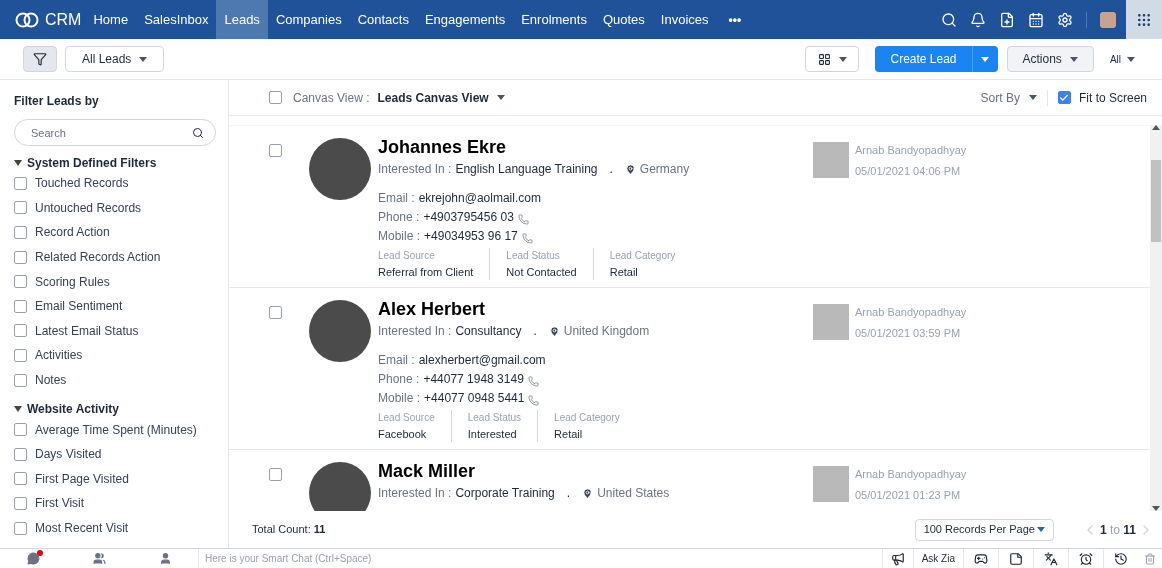  I want to click on lead-name: Mack Miller, so click(580, 471).